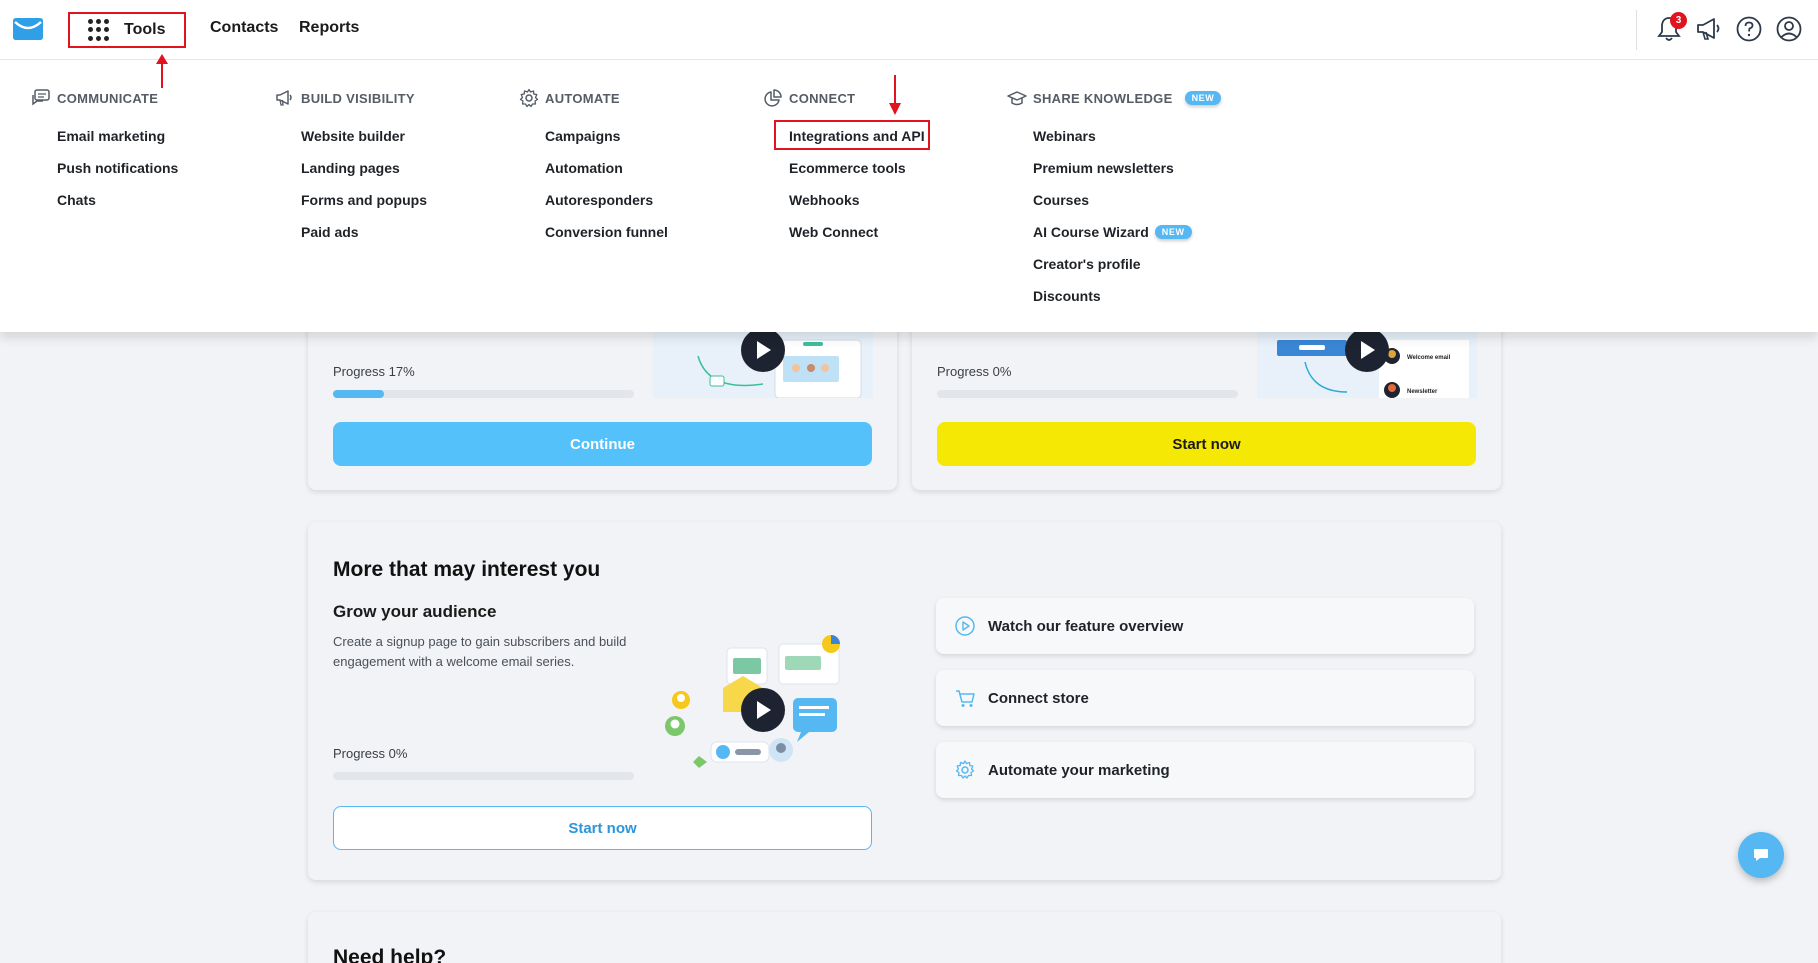  Describe the element at coordinates (108, 98) in the screenshot. I see `menu-heading: COMMUNICATE` at that location.